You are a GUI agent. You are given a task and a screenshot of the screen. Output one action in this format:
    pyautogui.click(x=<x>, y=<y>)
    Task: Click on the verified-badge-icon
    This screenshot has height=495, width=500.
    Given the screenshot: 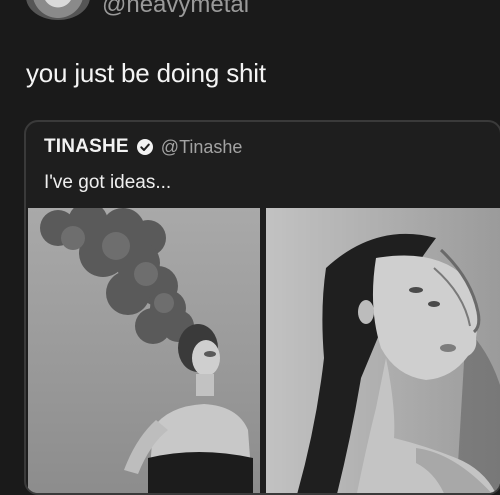 What is the action you would take?
    pyautogui.click(x=144, y=147)
    